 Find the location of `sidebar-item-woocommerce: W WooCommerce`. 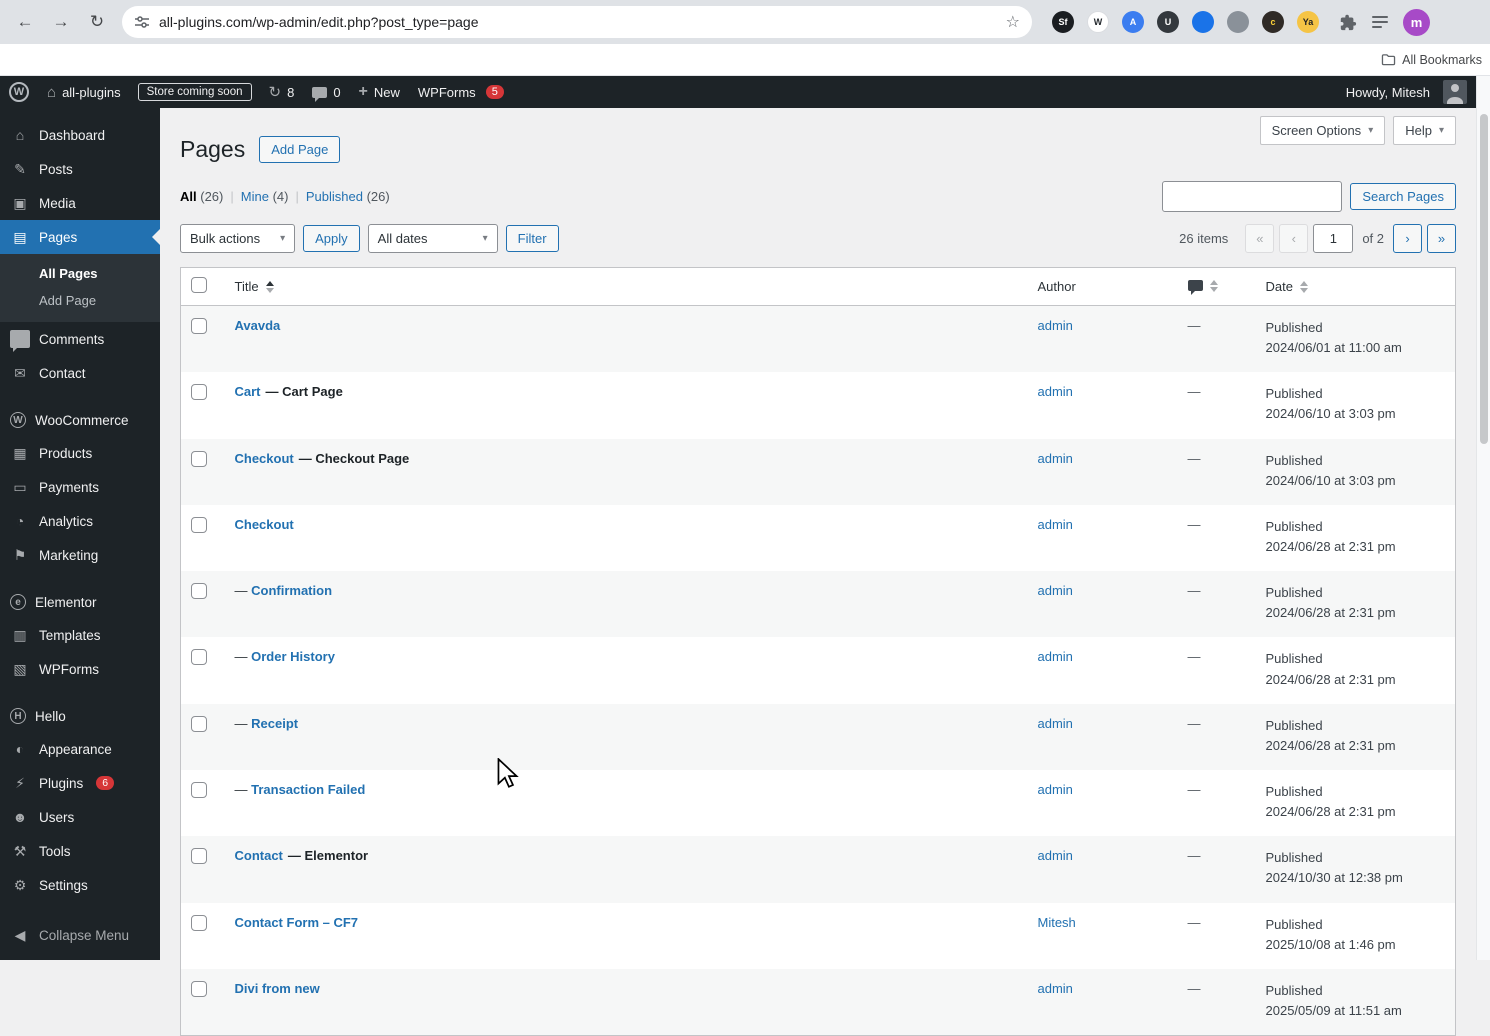

sidebar-item-woocommerce: W WooCommerce is located at coordinates (80, 420).